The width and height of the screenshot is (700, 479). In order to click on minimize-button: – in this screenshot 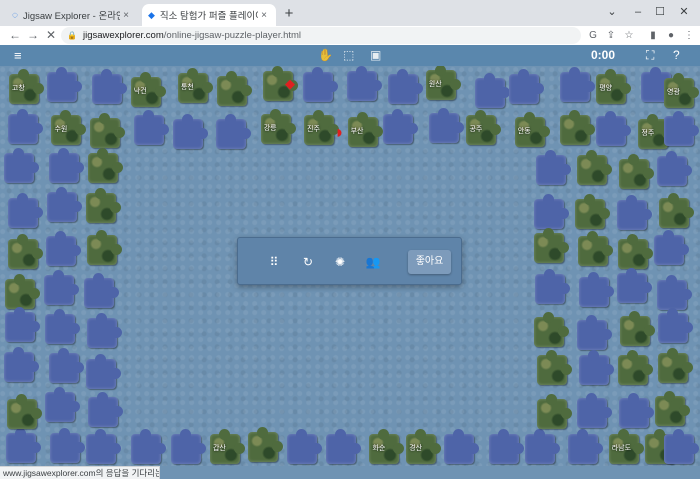, I will do `click(638, 12)`.